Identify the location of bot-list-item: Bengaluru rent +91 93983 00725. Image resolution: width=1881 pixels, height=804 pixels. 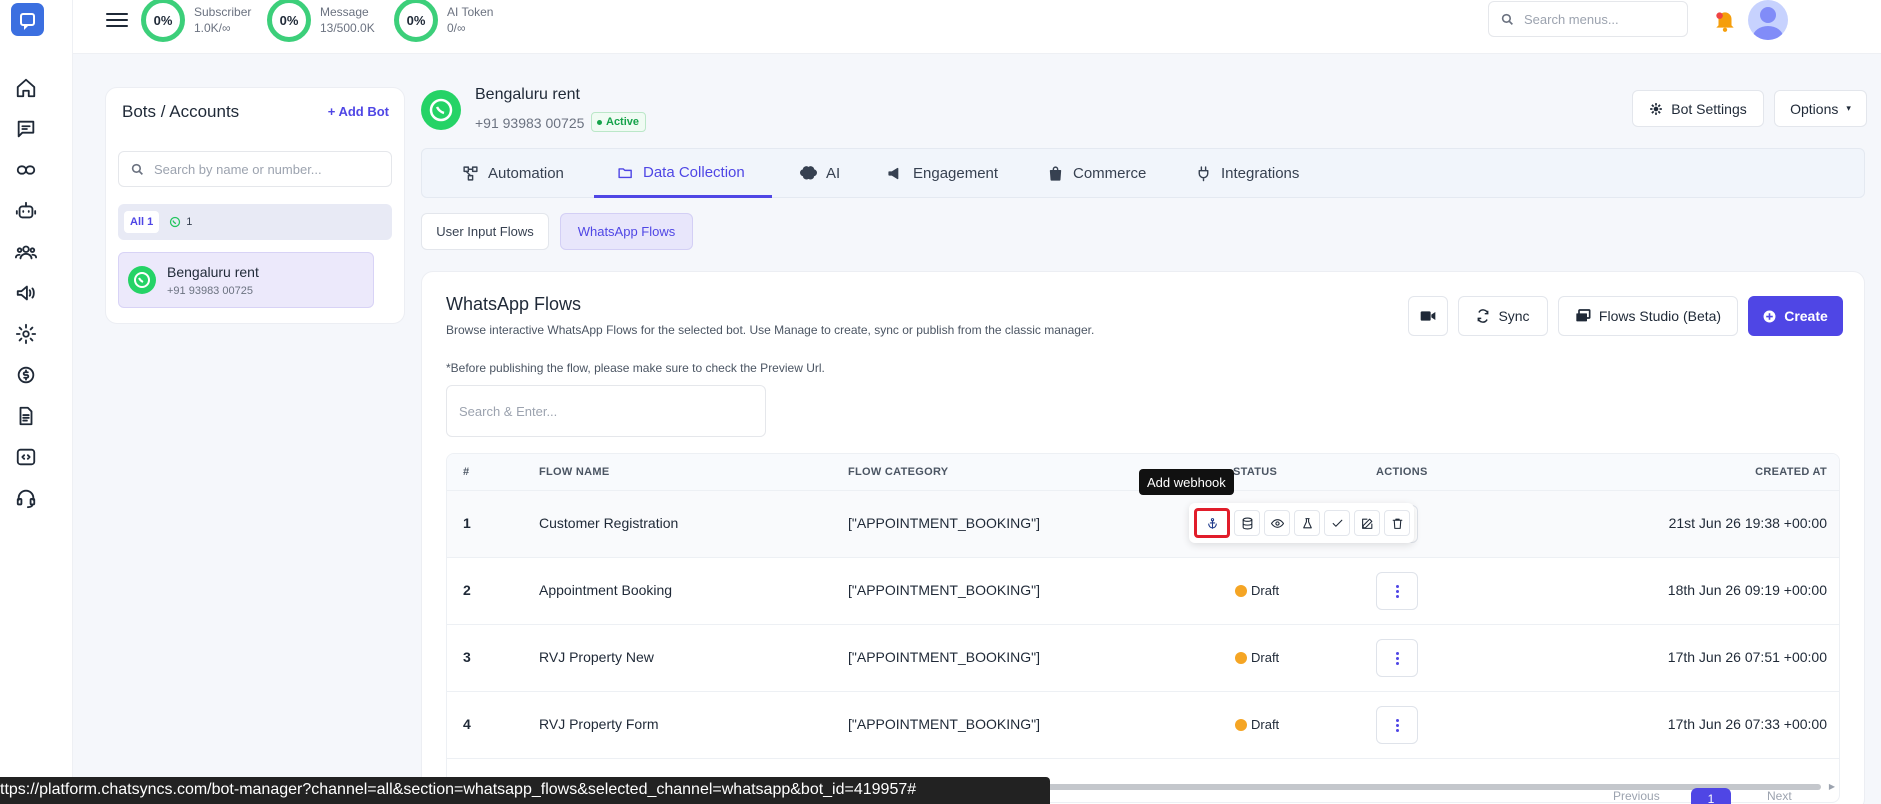
(246, 280).